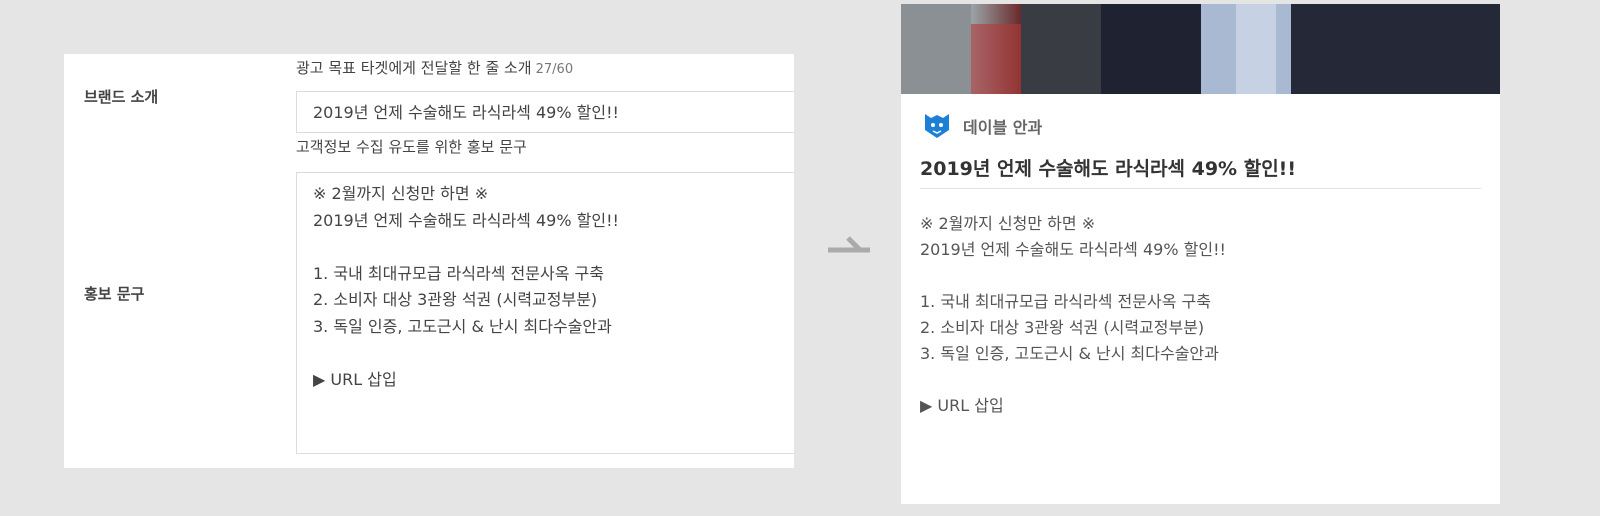 This screenshot has height=516, width=1600. Describe the element at coordinates (1200, 188) in the screenshot. I see `preview-divider` at that location.